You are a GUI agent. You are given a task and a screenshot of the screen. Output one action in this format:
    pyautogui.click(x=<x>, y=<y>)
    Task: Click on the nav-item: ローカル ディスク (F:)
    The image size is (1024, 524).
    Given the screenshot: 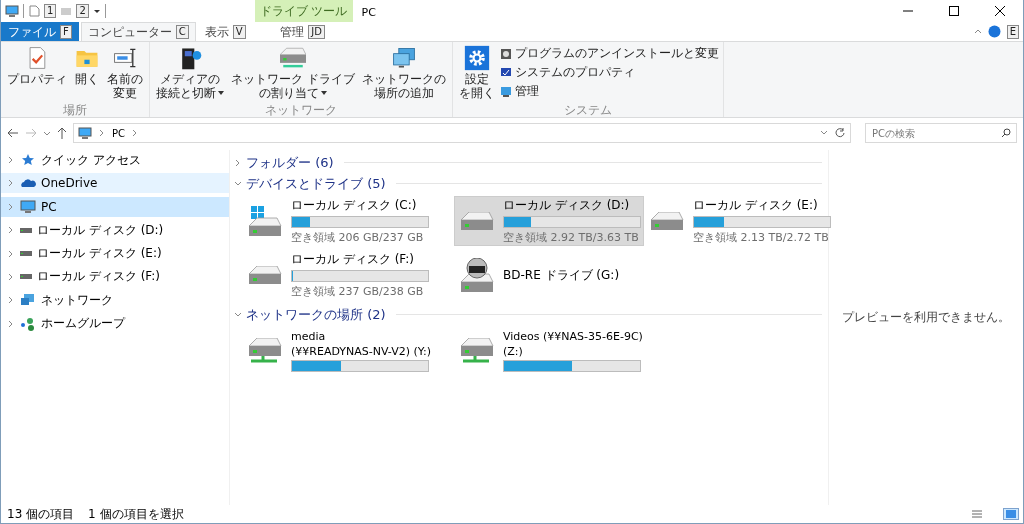 What is the action you would take?
    pyautogui.click(x=115, y=276)
    